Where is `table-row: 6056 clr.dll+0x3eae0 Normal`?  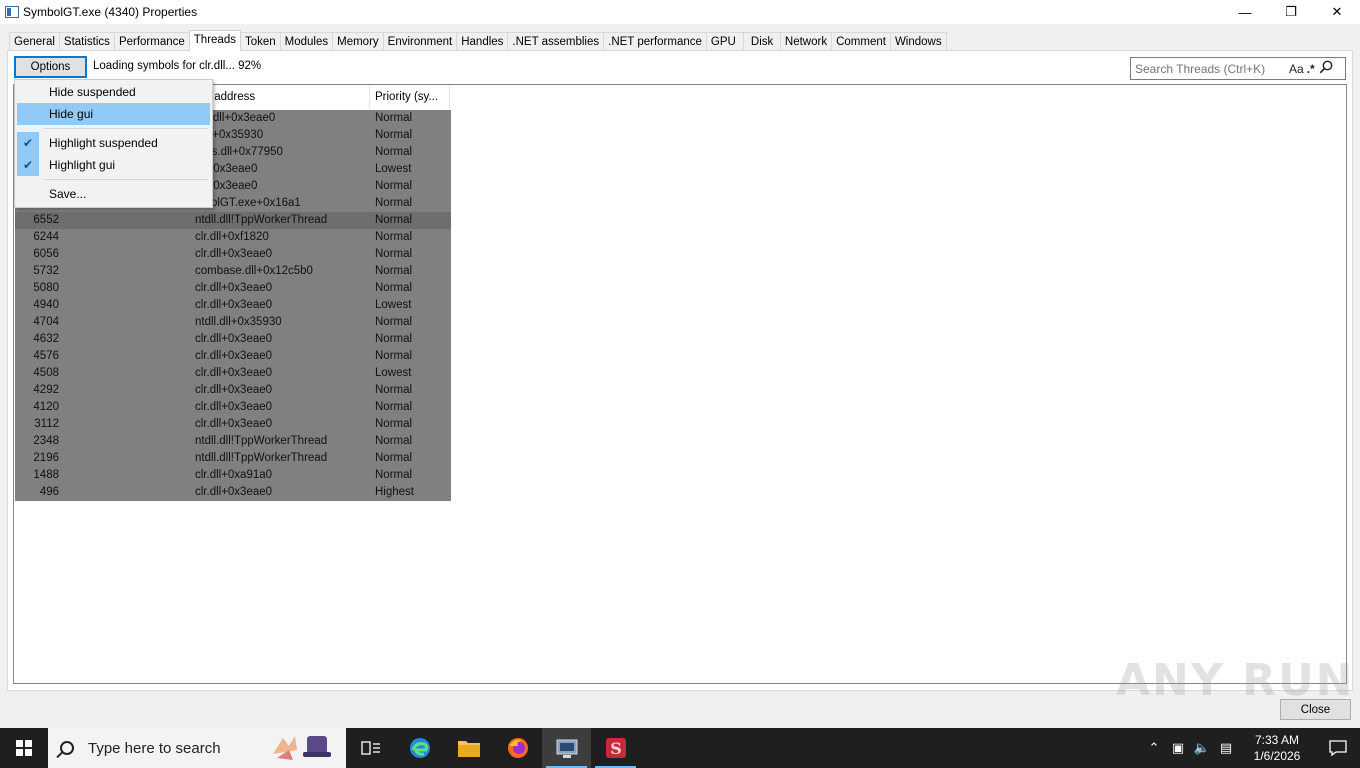
table-row: 6056 clr.dll+0x3eae0 Normal is located at coordinates (233, 254).